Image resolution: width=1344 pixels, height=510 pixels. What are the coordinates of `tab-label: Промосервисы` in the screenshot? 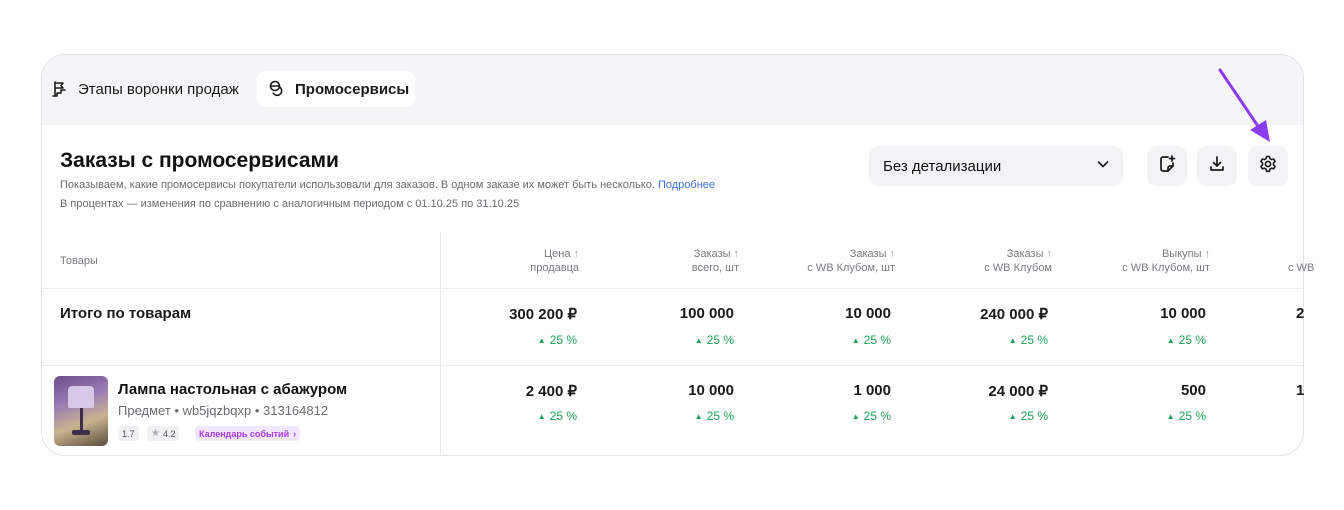 It's located at (352, 89).